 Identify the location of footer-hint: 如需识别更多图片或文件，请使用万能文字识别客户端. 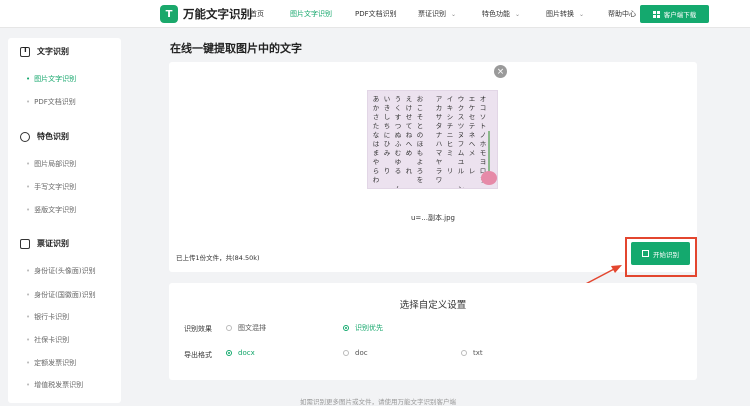
(378, 402).